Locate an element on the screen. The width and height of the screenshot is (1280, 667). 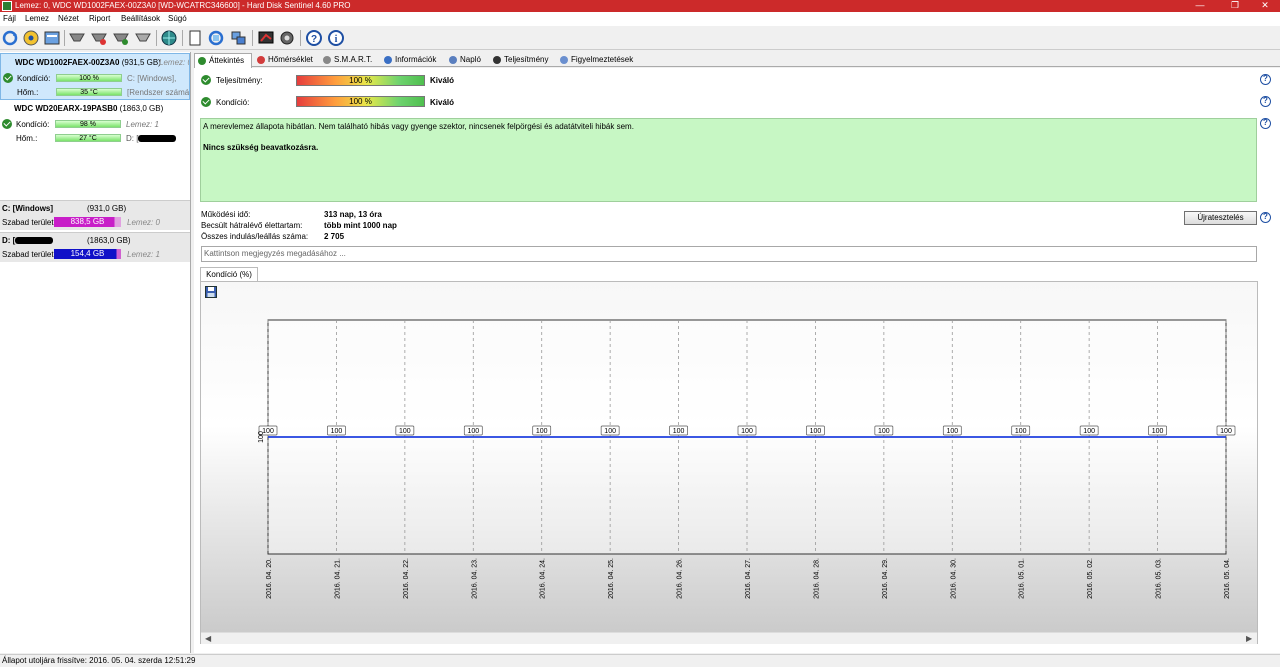
x-tick-label: 2016. 04. 24. is located at coordinates (543, 578).